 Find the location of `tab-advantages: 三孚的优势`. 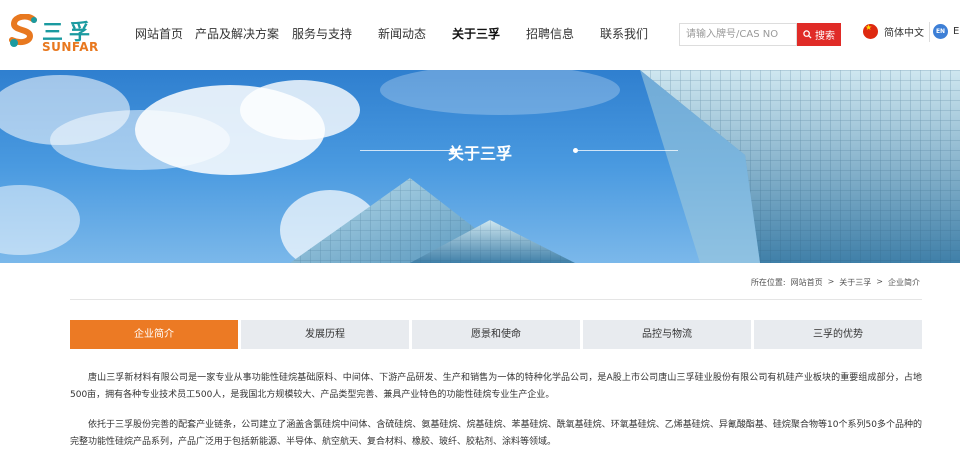

tab-advantages: 三孚的优势 is located at coordinates (838, 334).